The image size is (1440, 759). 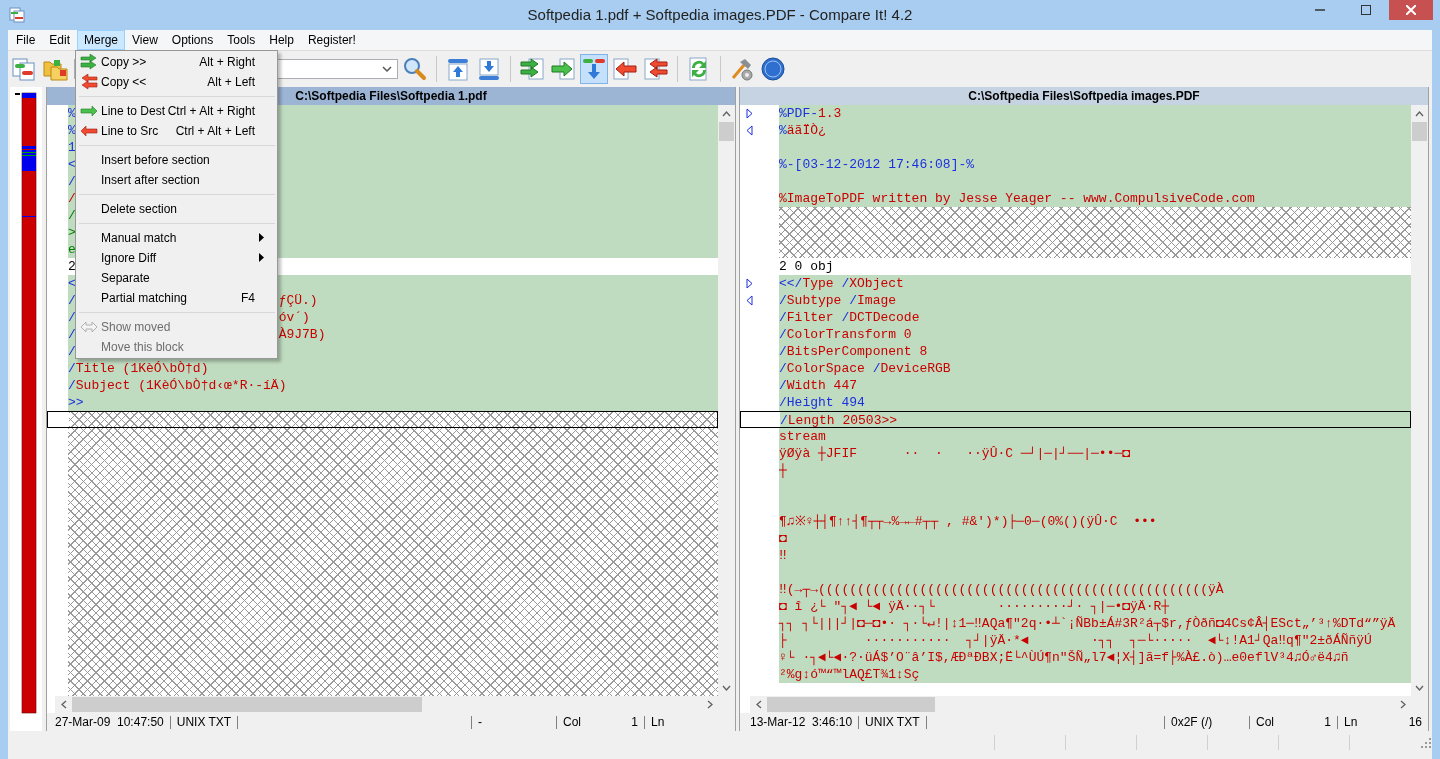 I want to click on maximize-icon, so click(x=1366, y=10).